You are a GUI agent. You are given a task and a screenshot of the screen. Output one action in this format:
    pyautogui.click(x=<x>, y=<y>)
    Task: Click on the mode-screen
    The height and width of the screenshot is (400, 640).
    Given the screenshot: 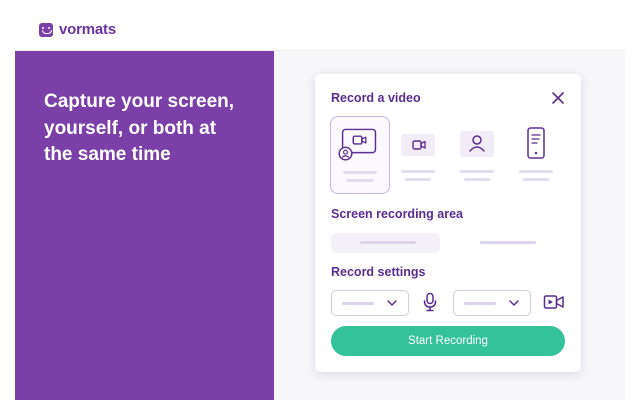 What is the action you would take?
    pyautogui.click(x=418, y=155)
    